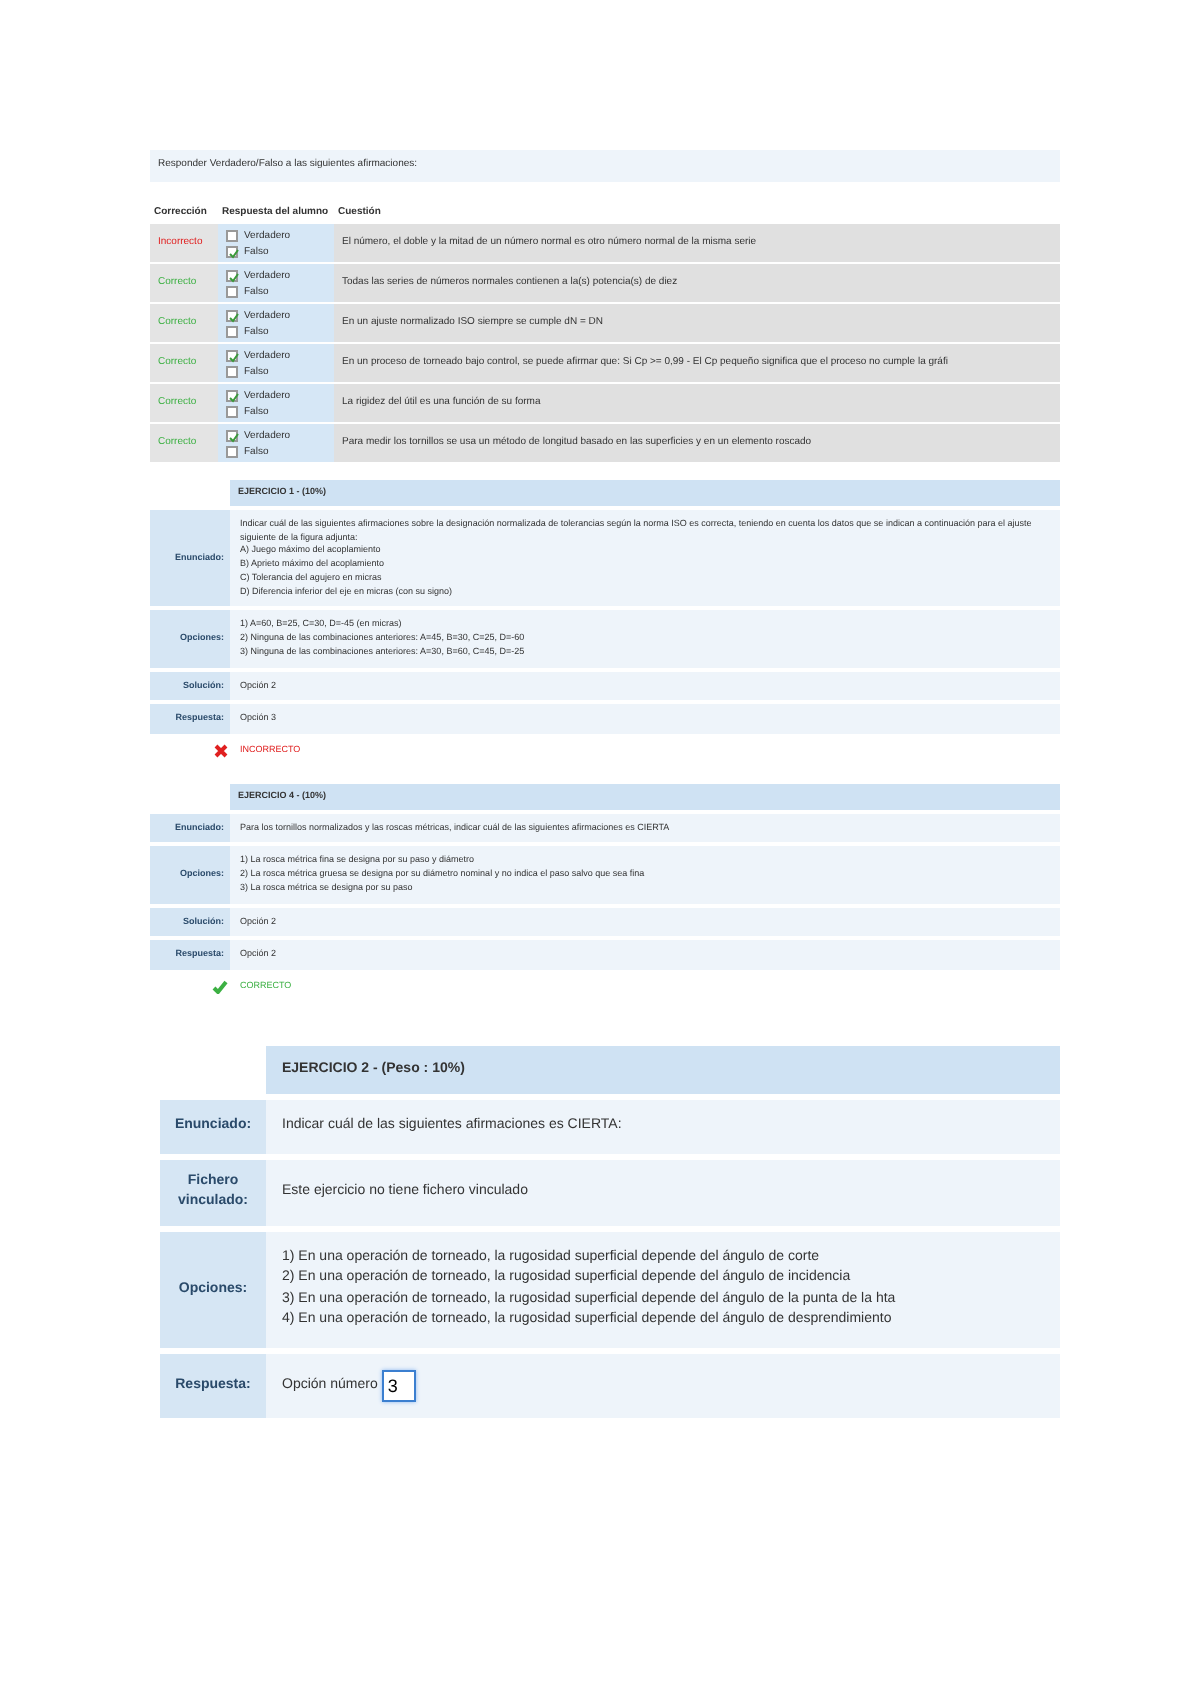 The width and height of the screenshot is (1200, 1696). What do you see at coordinates (398, 1385) in the screenshot?
I see `answer-field: 3` at bounding box center [398, 1385].